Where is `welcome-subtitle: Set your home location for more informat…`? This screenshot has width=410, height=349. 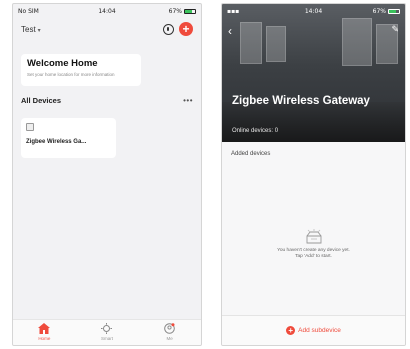 welcome-subtitle: Set your home location for more informat… is located at coordinates (71, 74).